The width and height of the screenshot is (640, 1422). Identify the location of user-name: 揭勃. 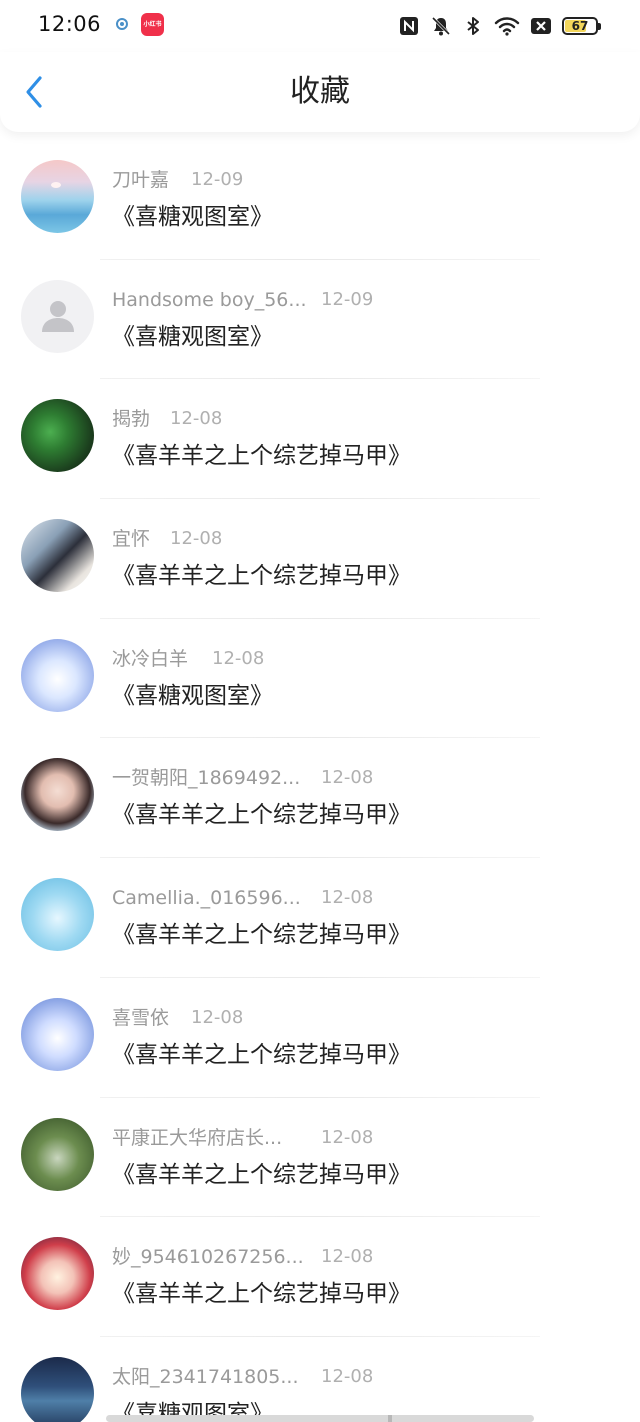
(131, 419).